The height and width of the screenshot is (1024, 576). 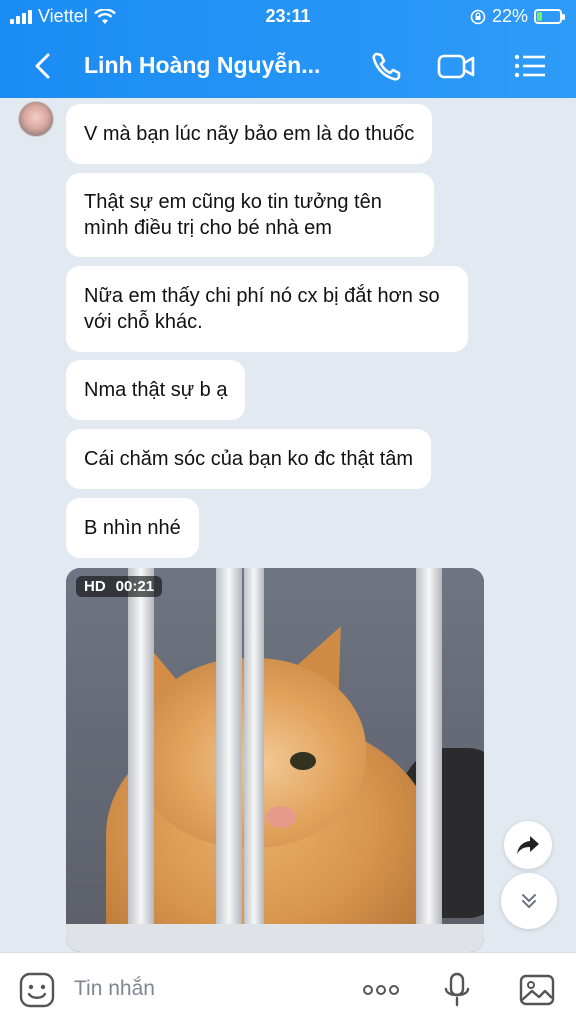 I want to click on scroll-down-button, so click(x=529, y=901).